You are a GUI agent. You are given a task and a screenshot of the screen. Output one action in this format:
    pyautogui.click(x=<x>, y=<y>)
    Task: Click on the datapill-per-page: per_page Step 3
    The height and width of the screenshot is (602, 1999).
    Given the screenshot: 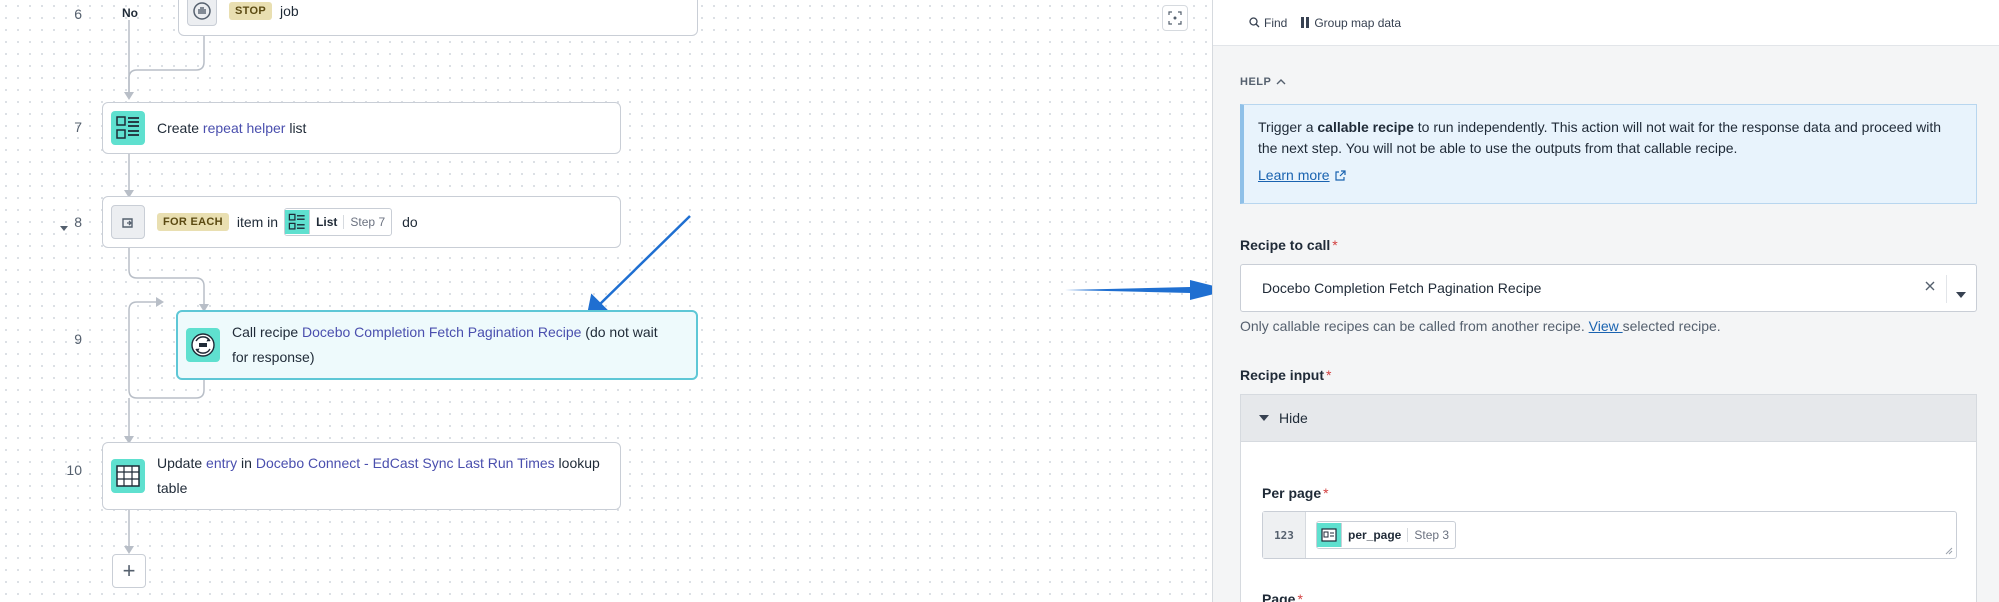 What is the action you would take?
    pyautogui.click(x=1386, y=535)
    